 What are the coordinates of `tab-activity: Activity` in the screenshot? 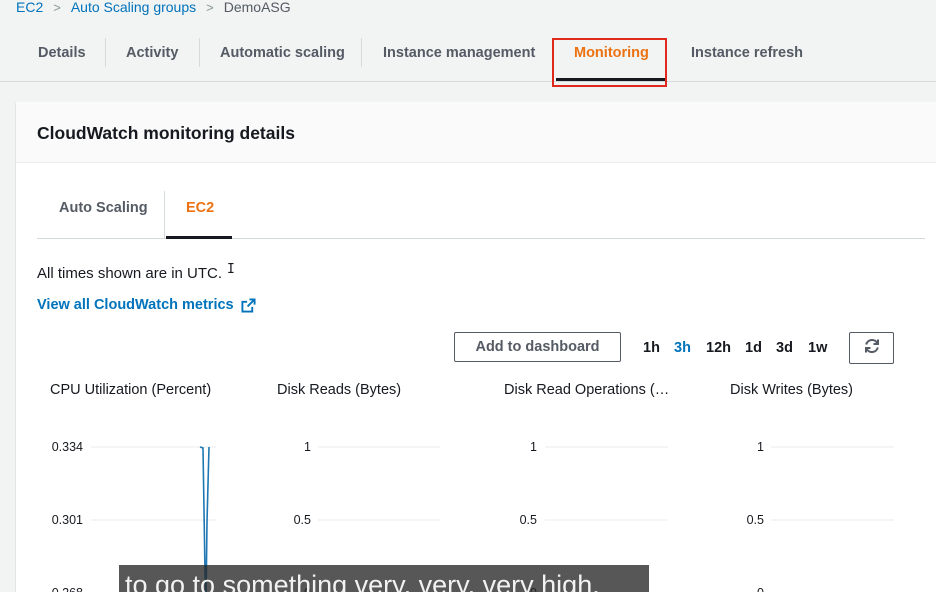 It's located at (152, 53).